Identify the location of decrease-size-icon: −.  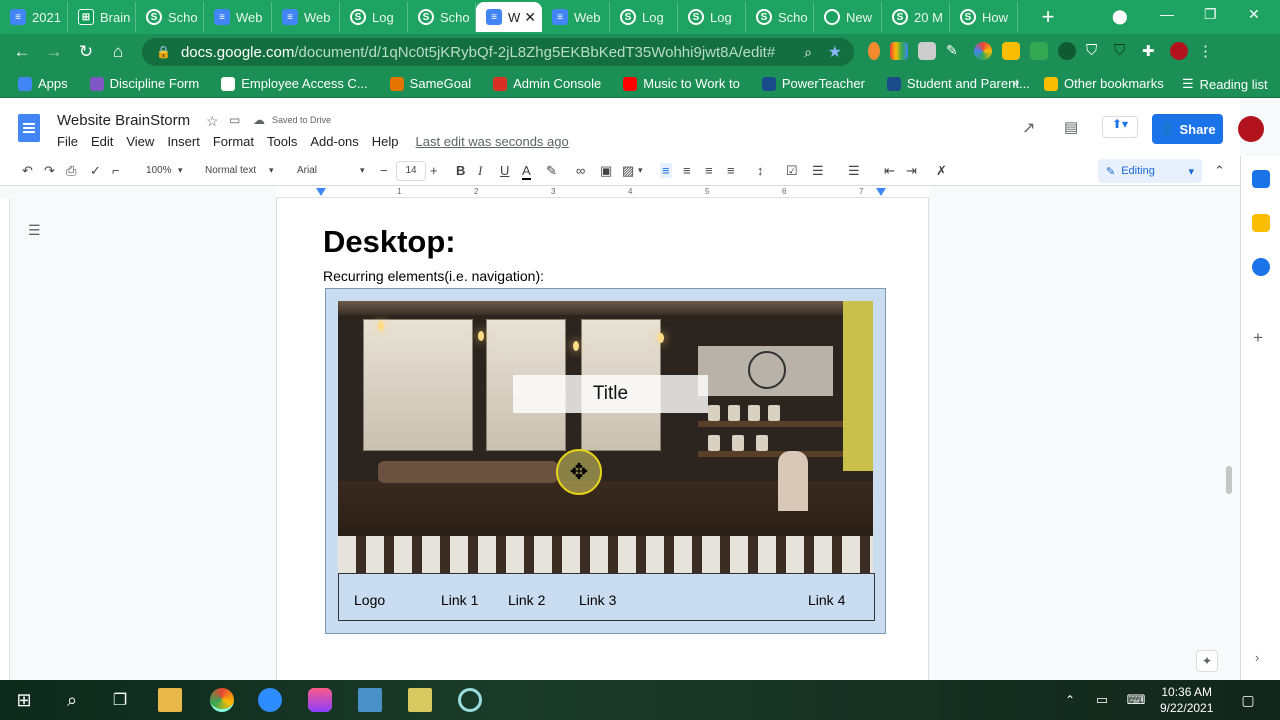
(384, 170).